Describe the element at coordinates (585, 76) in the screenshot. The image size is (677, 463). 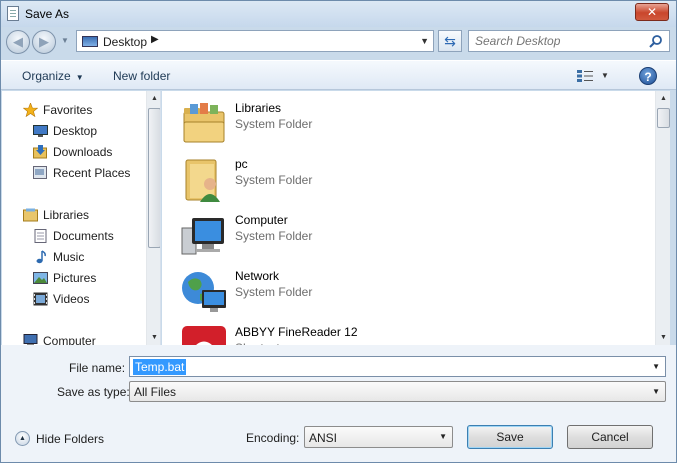
I see `views-icon` at that location.